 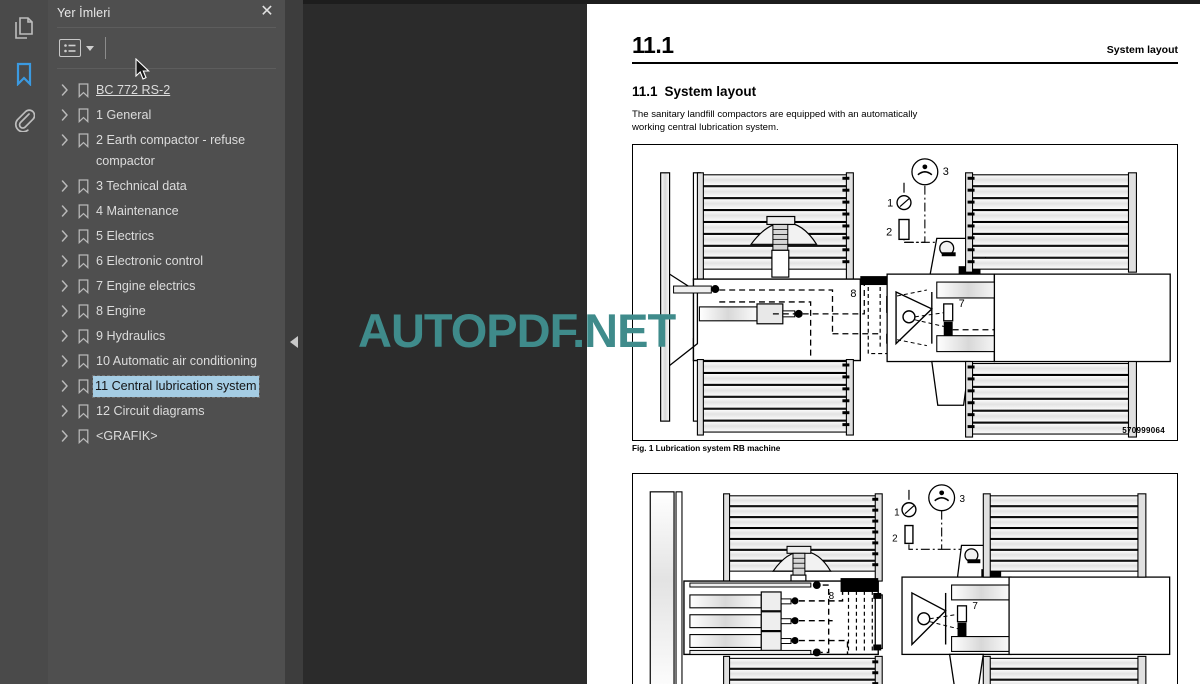 What do you see at coordinates (105, 48) in the screenshot?
I see `toolbar-divider` at bounding box center [105, 48].